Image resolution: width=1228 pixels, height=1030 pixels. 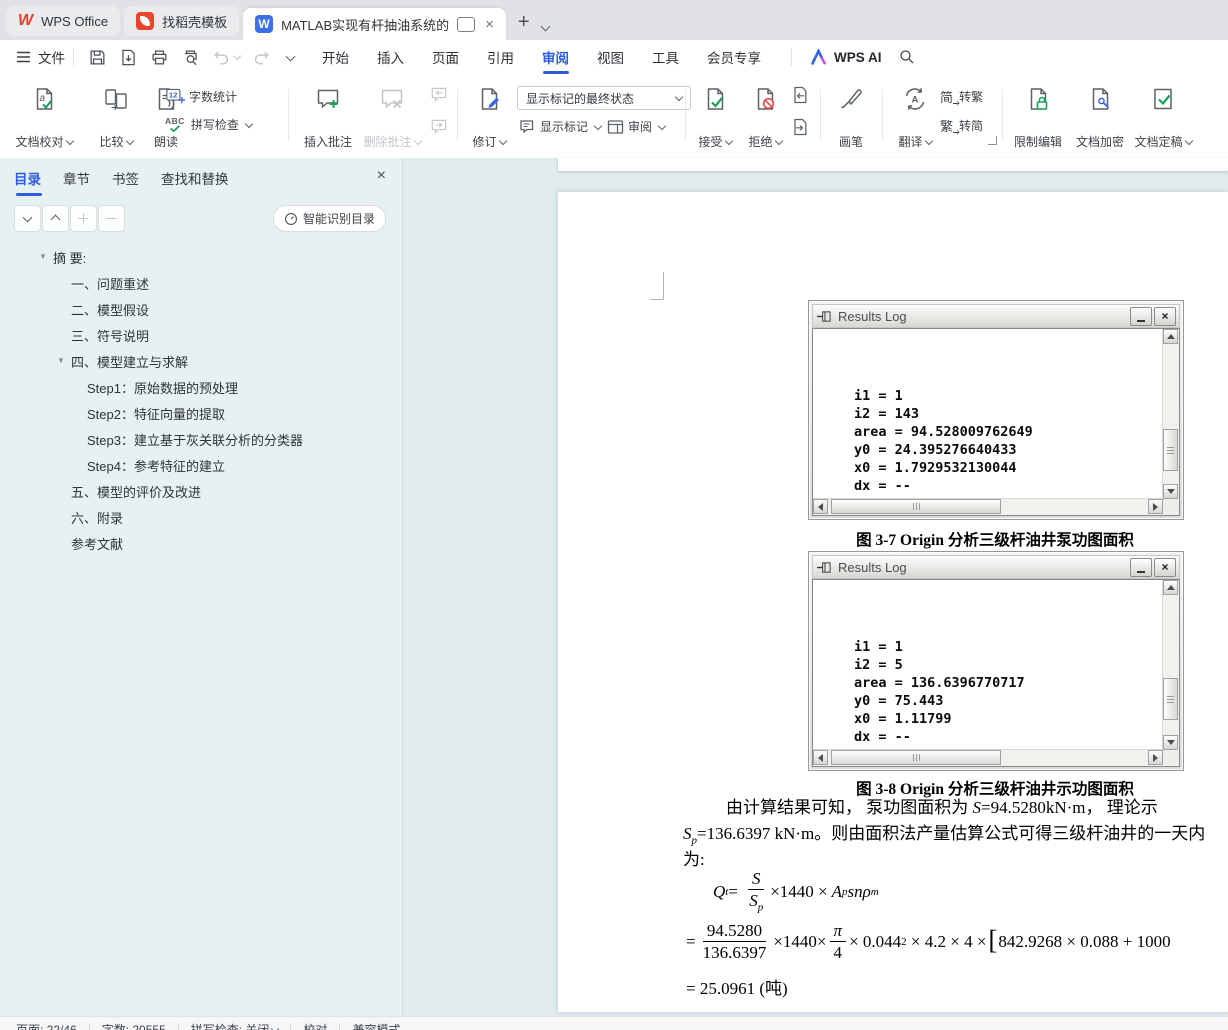 I want to click on next-change-button, so click(x=800, y=127).